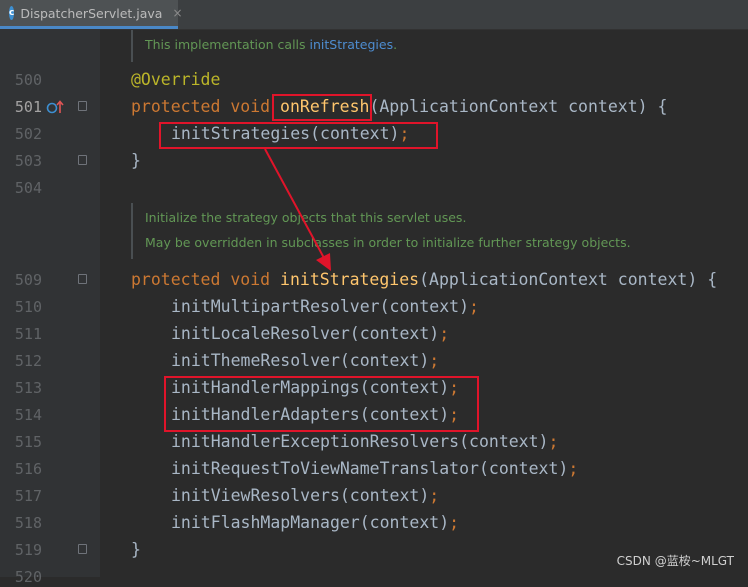  Describe the element at coordinates (177, 13) in the screenshot. I see `close-icon: ×` at that location.